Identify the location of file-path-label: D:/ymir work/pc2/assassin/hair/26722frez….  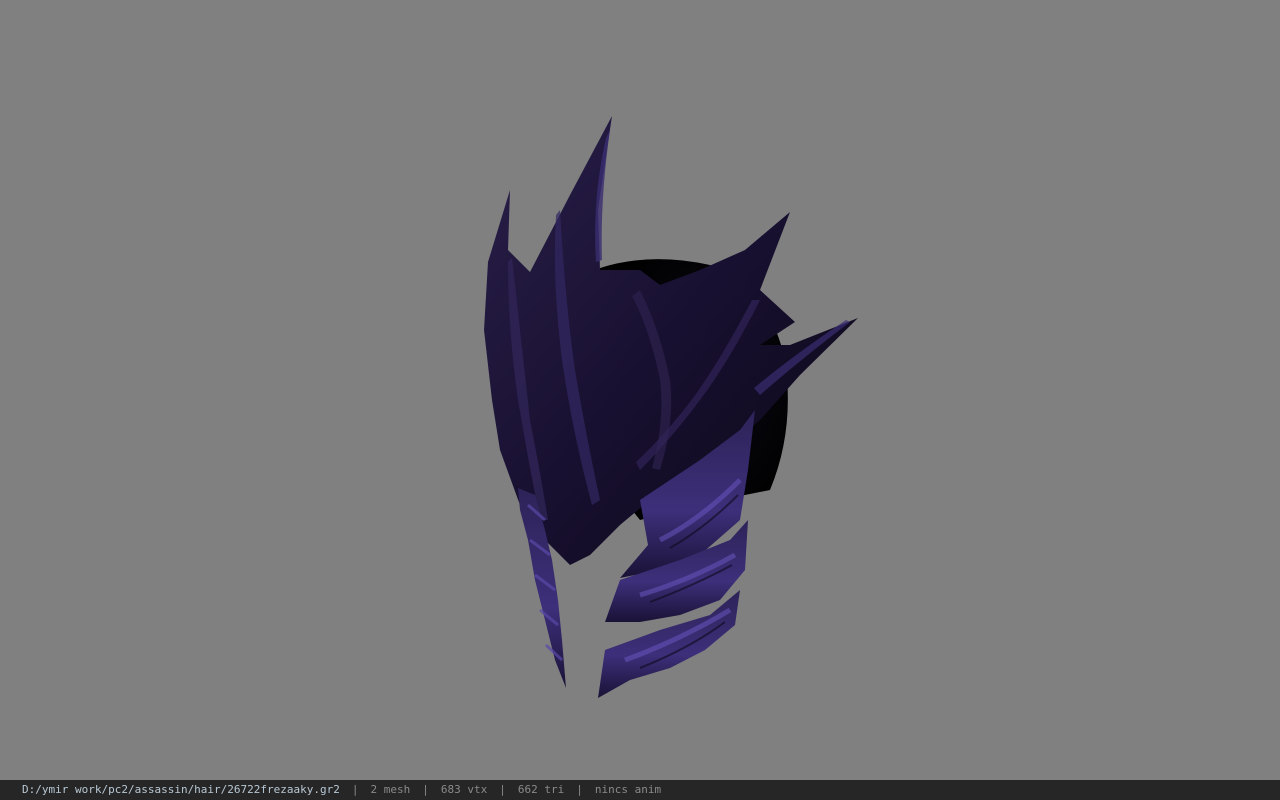
(181, 789).